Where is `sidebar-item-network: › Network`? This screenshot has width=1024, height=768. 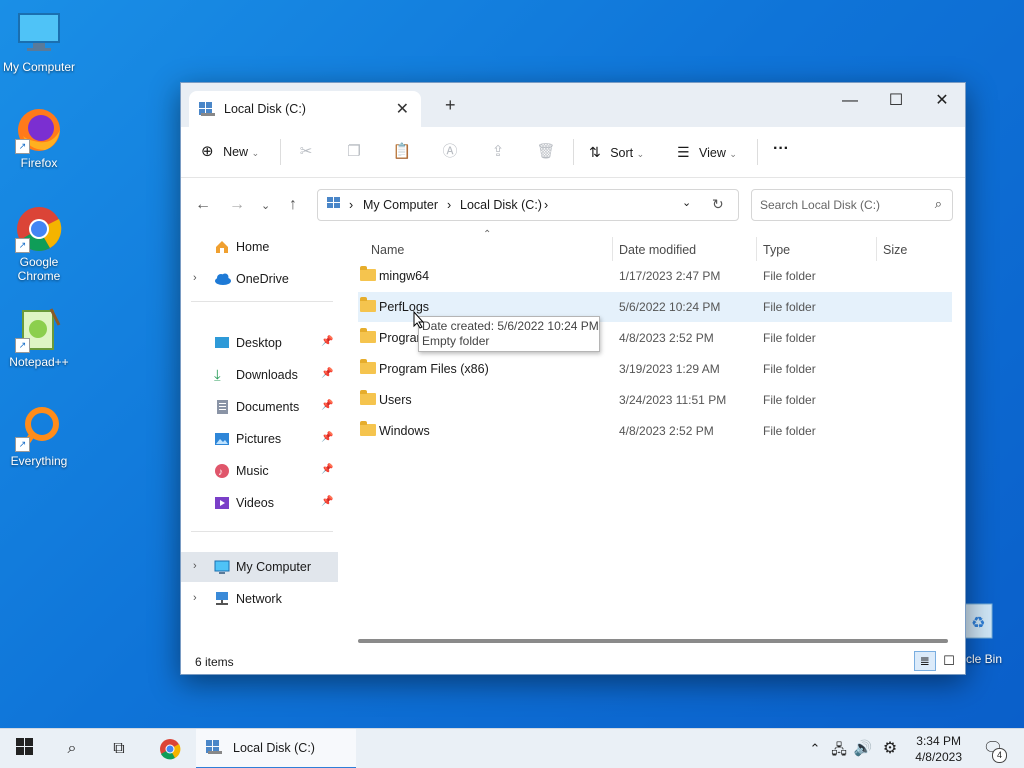 sidebar-item-network: › Network is located at coordinates (259, 599).